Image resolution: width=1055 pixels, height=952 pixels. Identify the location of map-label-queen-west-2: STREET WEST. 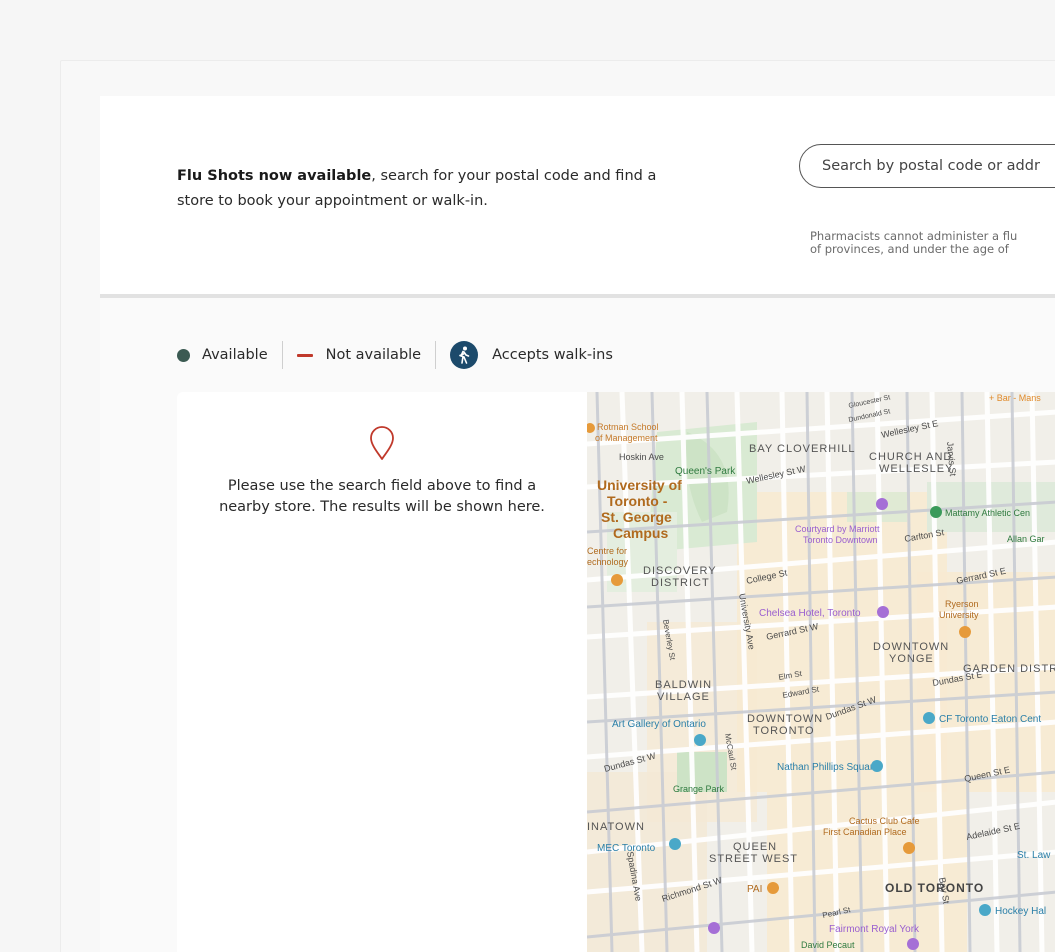
(753, 859).